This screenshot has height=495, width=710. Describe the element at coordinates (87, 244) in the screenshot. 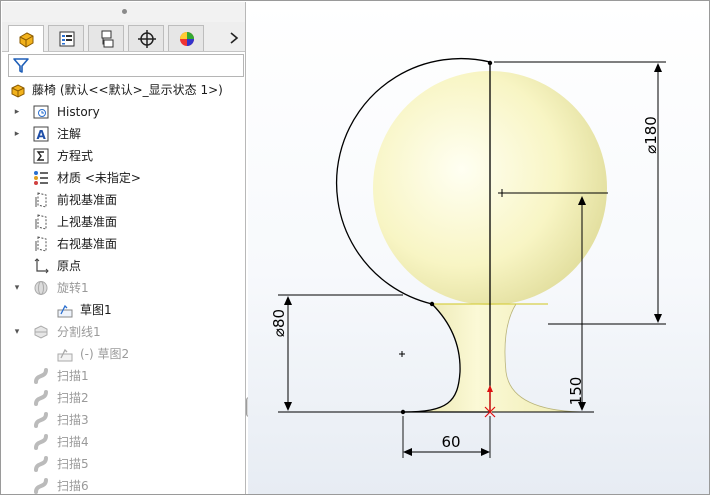

I see `tree-item-label: 右视基准面` at that location.